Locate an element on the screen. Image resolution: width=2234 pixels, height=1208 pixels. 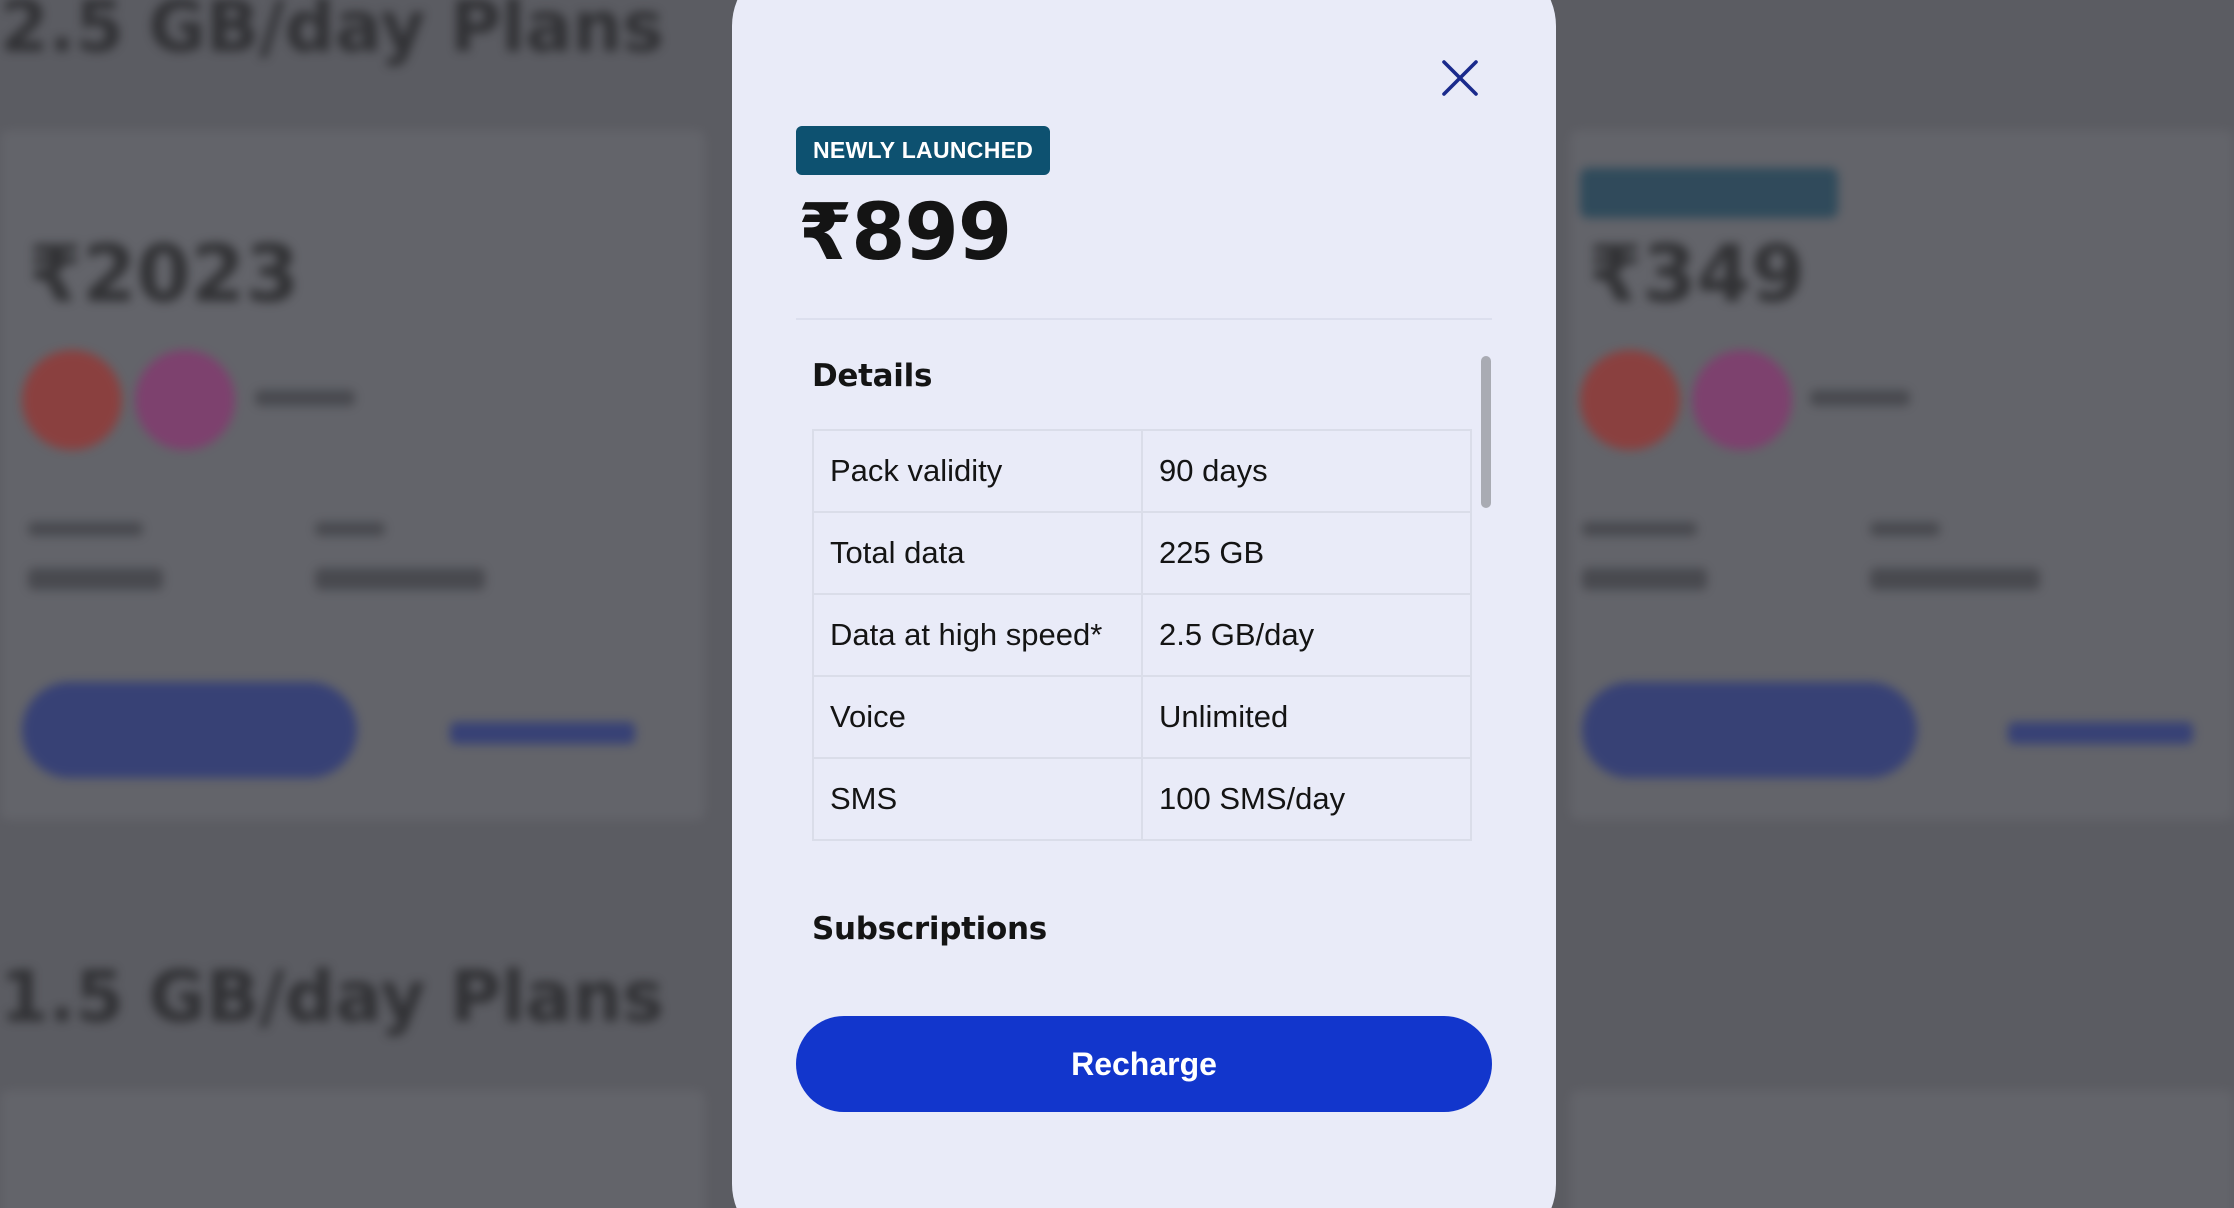
detail-value: 225 GB is located at coordinates (1306, 553).